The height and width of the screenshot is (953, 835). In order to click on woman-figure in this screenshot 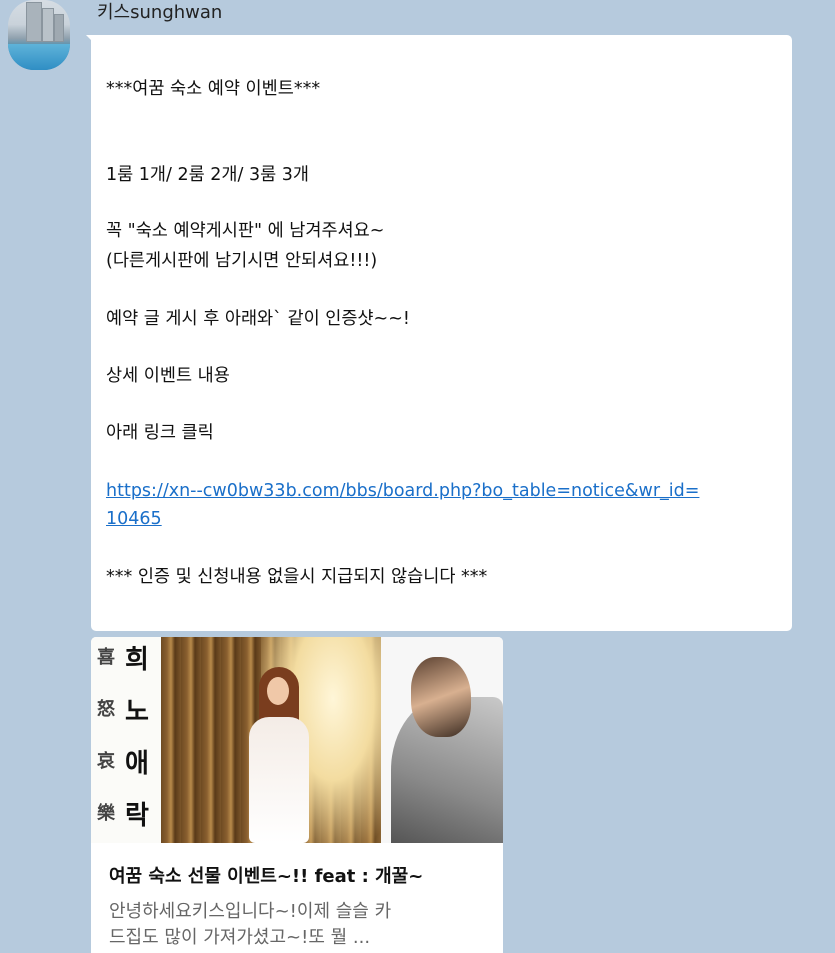, I will do `click(281, 755)`.